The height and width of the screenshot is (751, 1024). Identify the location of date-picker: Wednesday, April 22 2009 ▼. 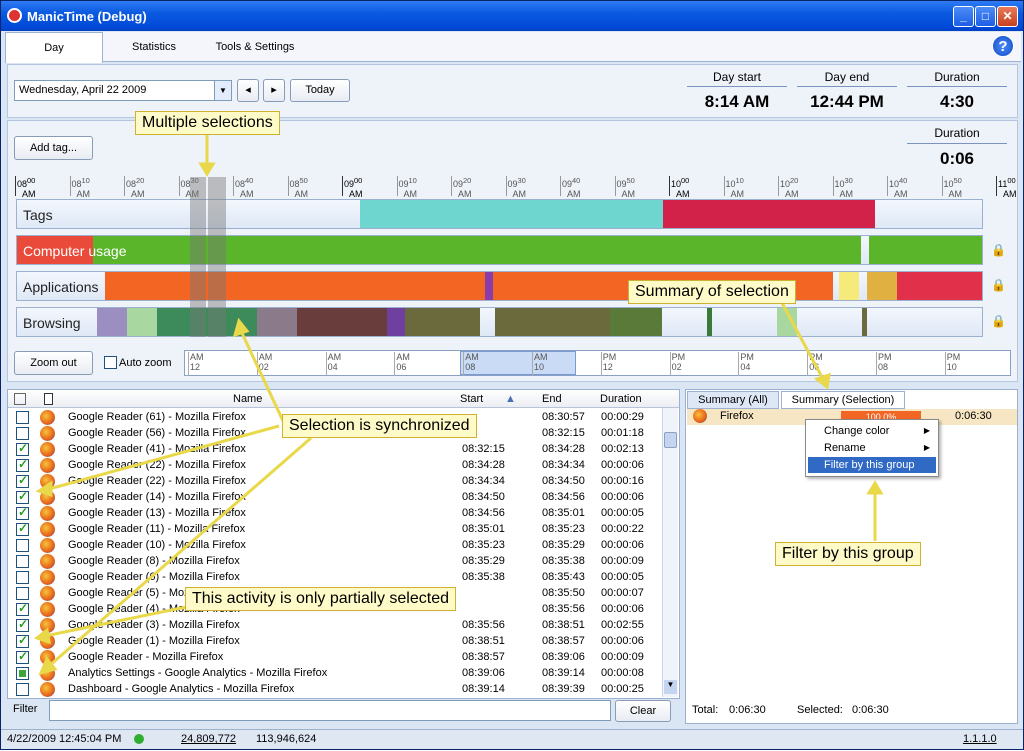
(123, 90).